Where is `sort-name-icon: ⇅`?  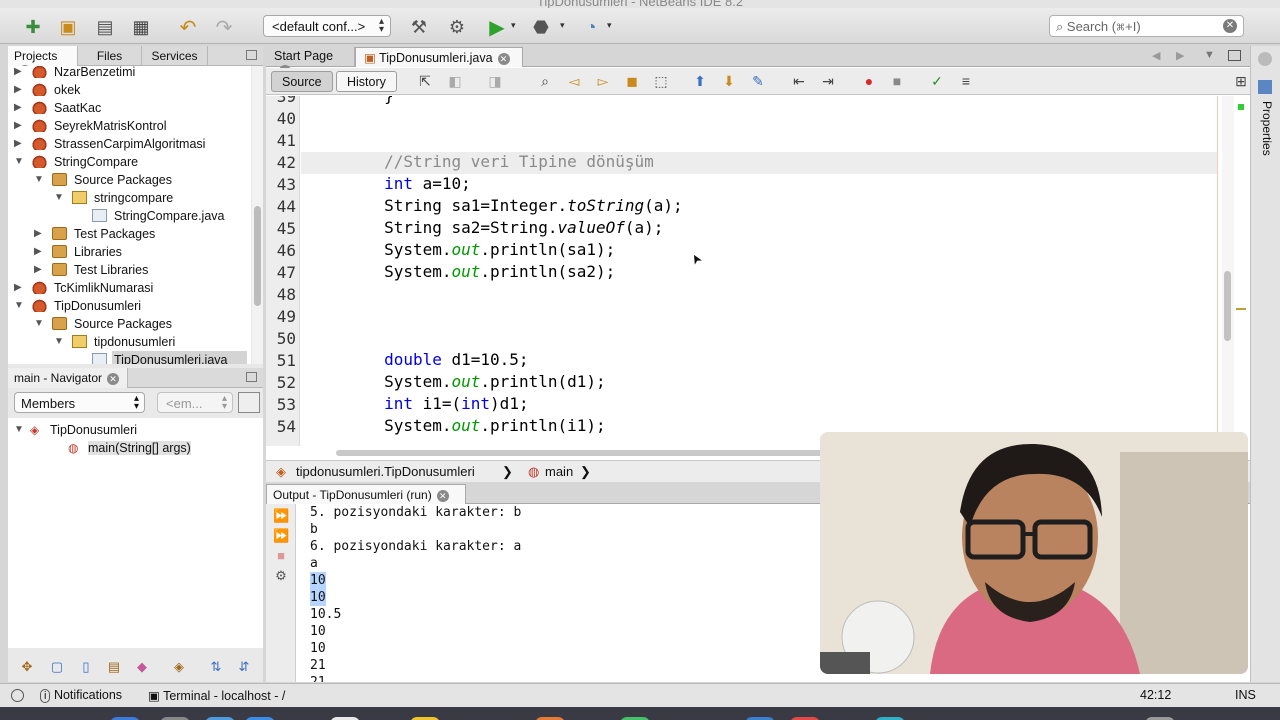
sort-name-icon: ⇅ is located at coordinates (216, 667).